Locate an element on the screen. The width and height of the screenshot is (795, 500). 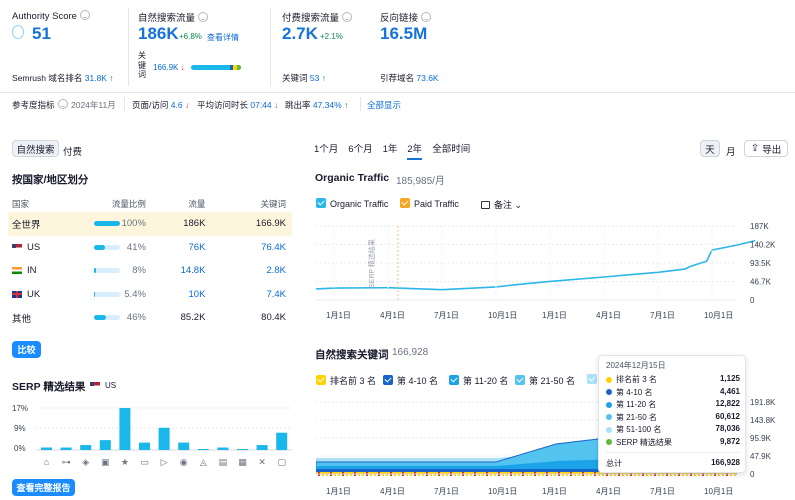
export-button: ⇪ 导出 is located at coordinates (766, 148).